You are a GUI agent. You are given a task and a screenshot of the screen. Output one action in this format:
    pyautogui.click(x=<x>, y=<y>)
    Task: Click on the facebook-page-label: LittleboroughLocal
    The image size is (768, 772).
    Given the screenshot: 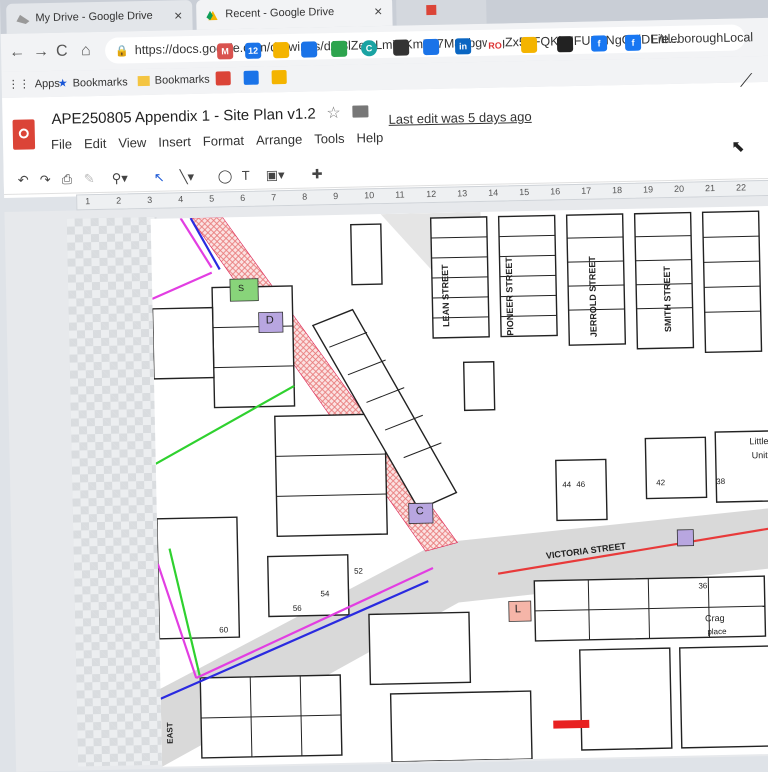 What is the action you would take?
    pyautogui.click(x=702, y=38)
    